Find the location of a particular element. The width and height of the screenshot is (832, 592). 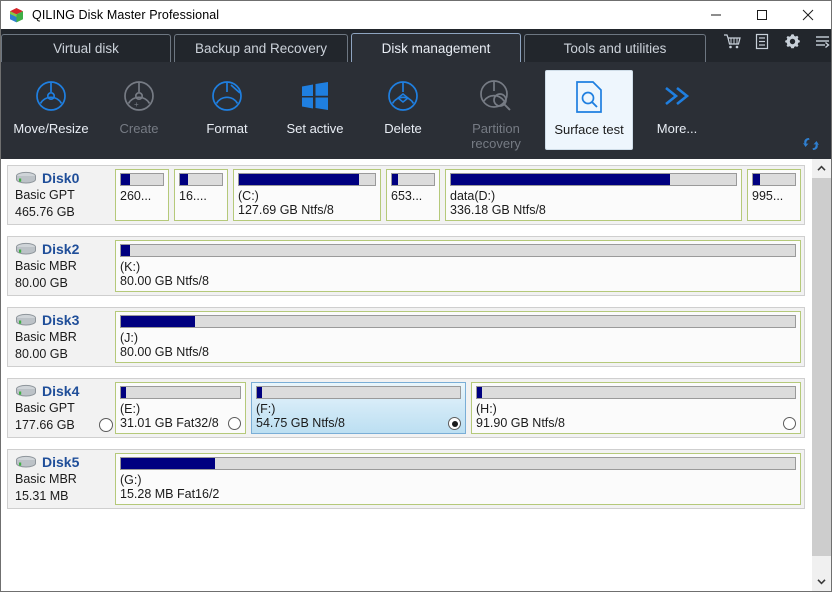

log-icon is located at coordinates (762, 42).